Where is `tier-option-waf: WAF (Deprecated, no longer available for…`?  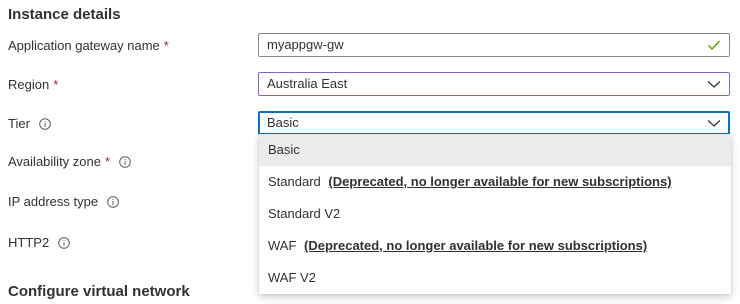 tier-option-waf: WAF (Deprecated, no longer available for… is located at coordinates (495, 246).